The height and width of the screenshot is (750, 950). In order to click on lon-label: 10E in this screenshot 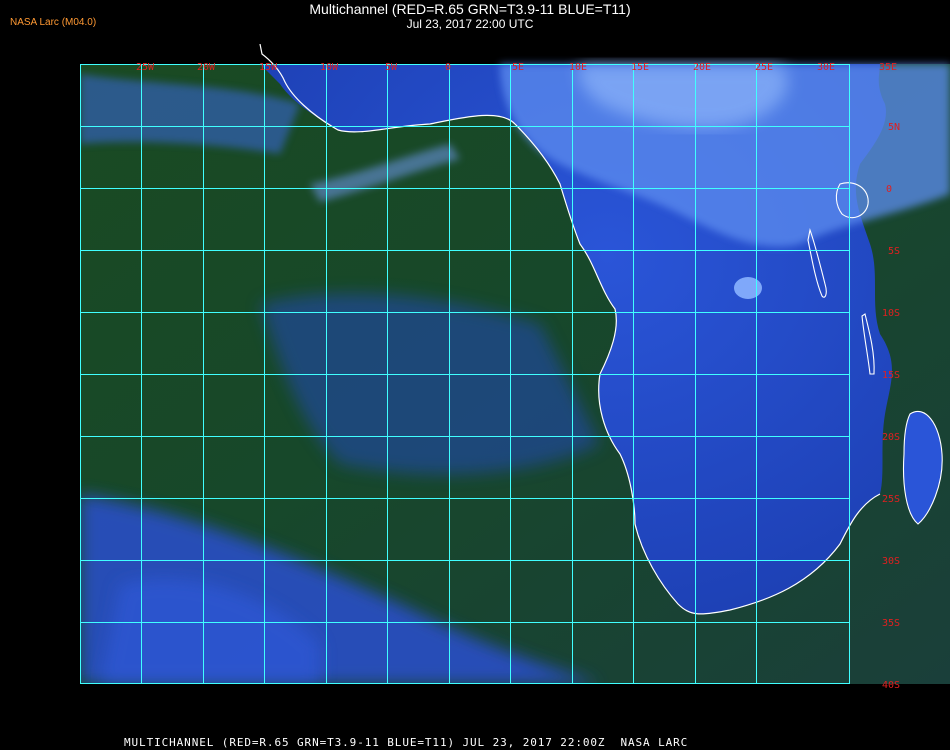, I will do `click(578, 67)`.